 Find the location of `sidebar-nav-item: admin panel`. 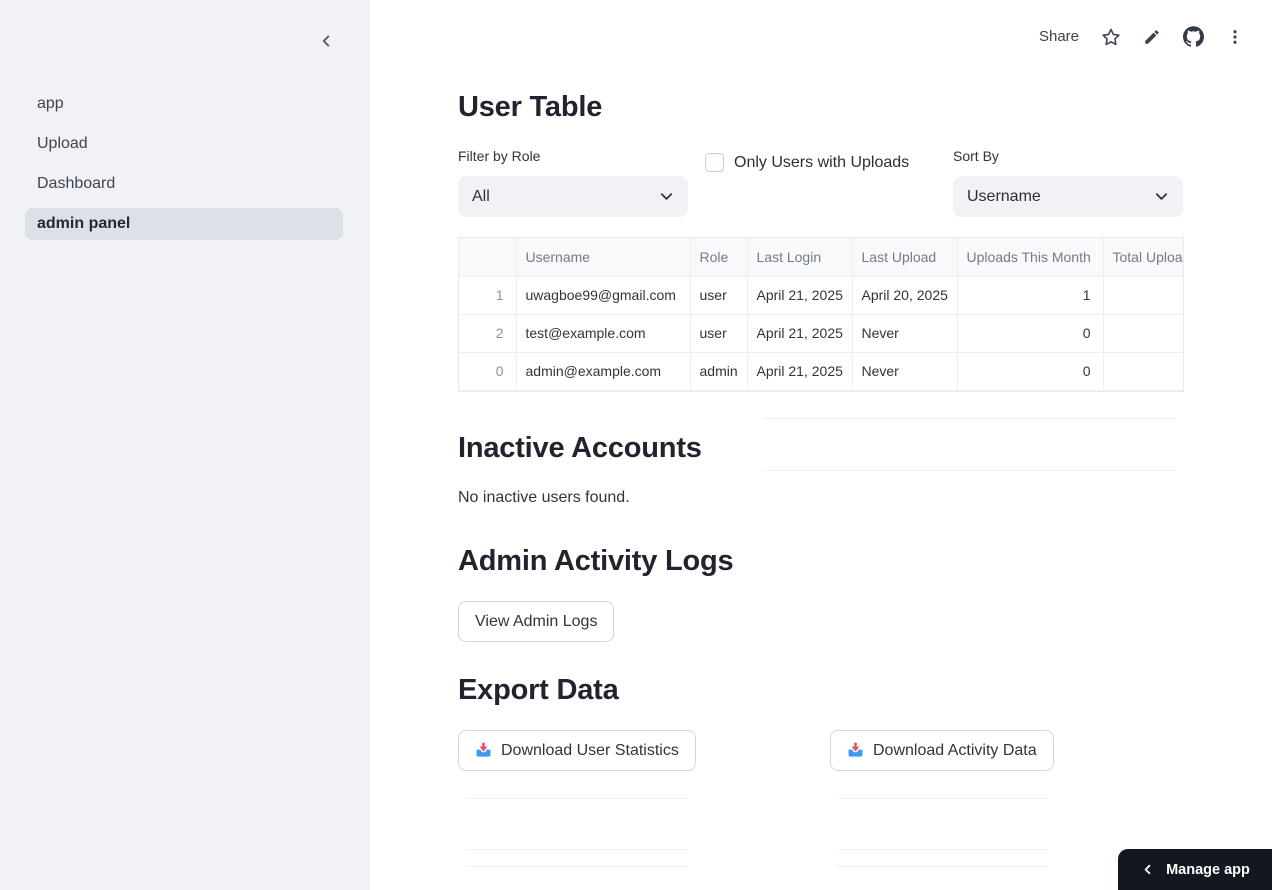

sidebar-nav-item: admin panel is located at coordinates (184, 224).